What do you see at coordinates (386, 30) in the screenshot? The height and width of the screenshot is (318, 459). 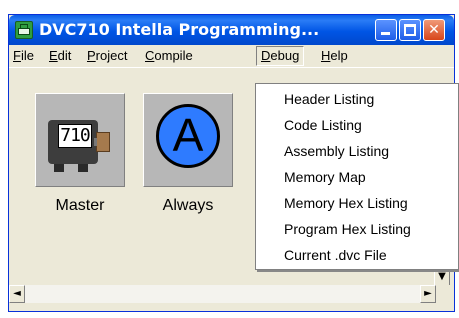 I see `minimize-button` at bounding box center [386, 30].